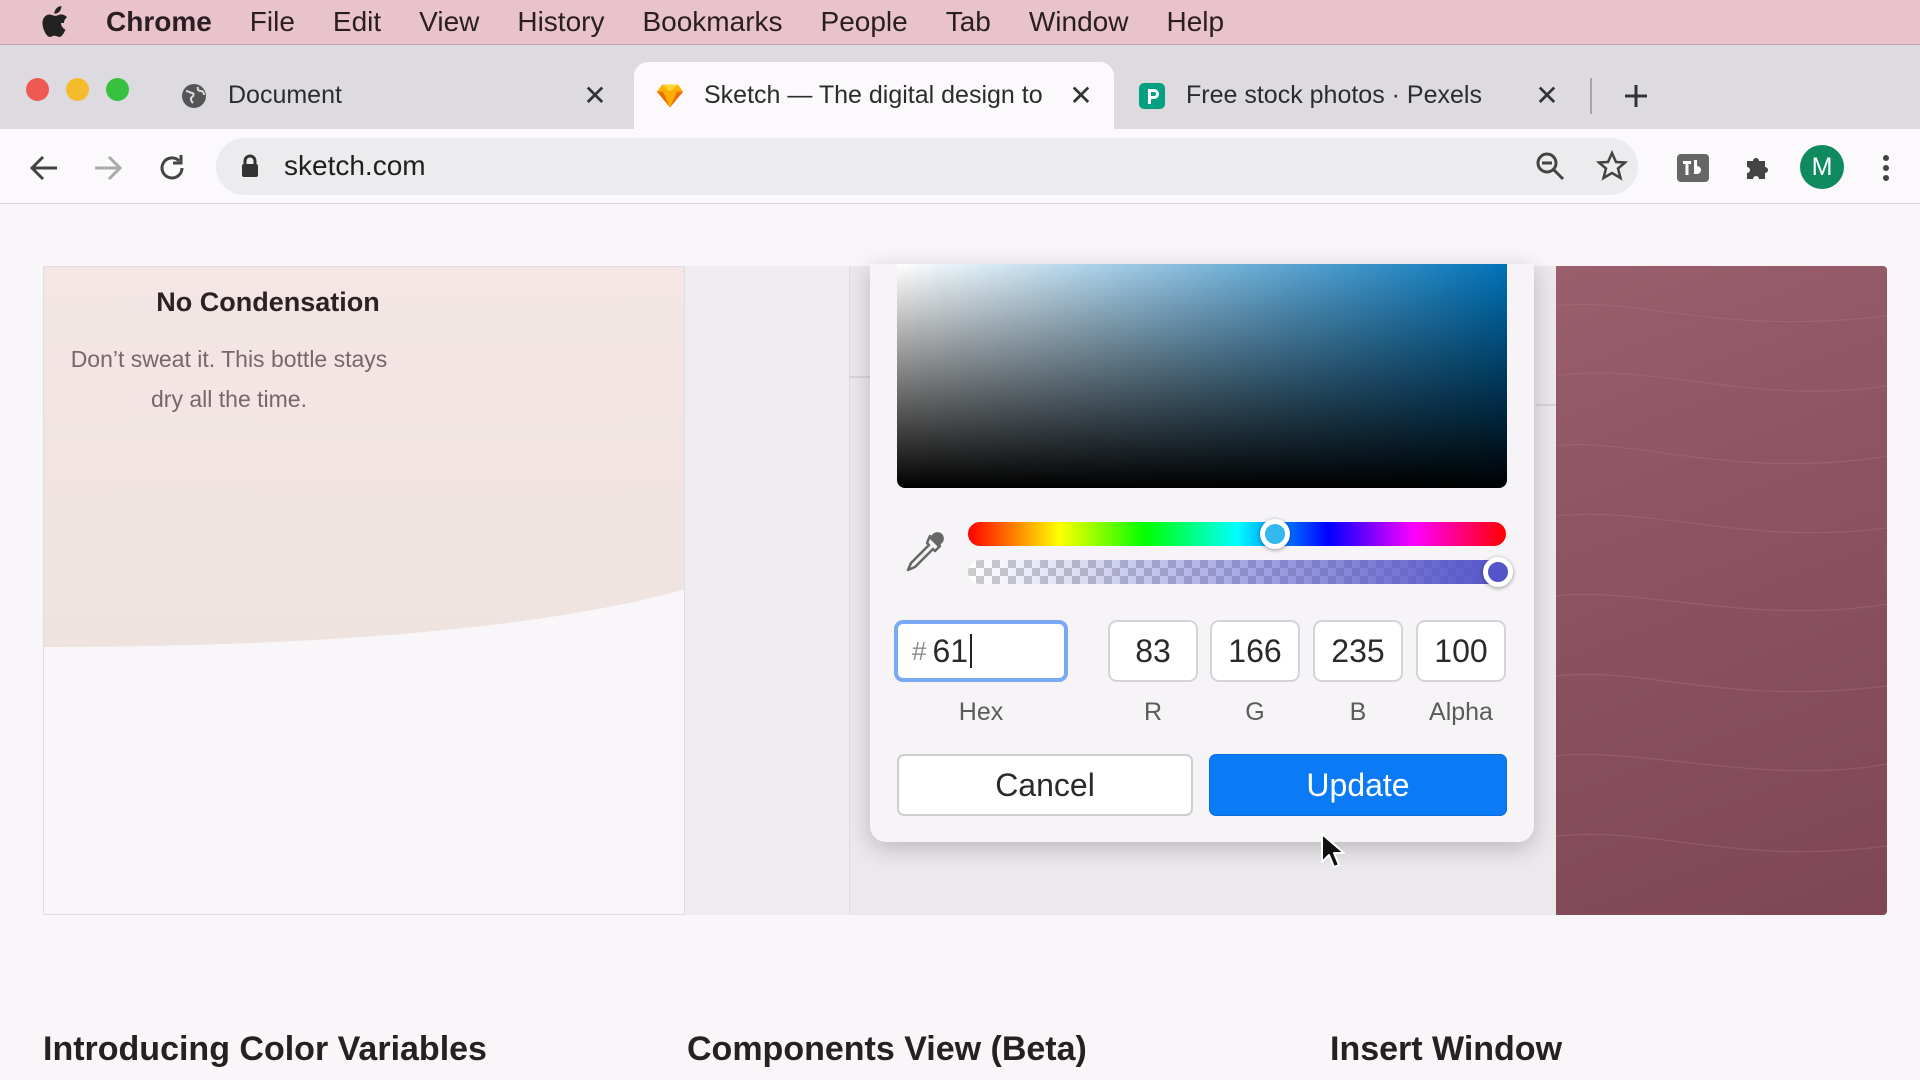 This screenshot has width=1920, height=1080. What do you see at coordinates (950, 650) in the screenshot?
I see `hex-value: 61` at bounding box center [950, 650].